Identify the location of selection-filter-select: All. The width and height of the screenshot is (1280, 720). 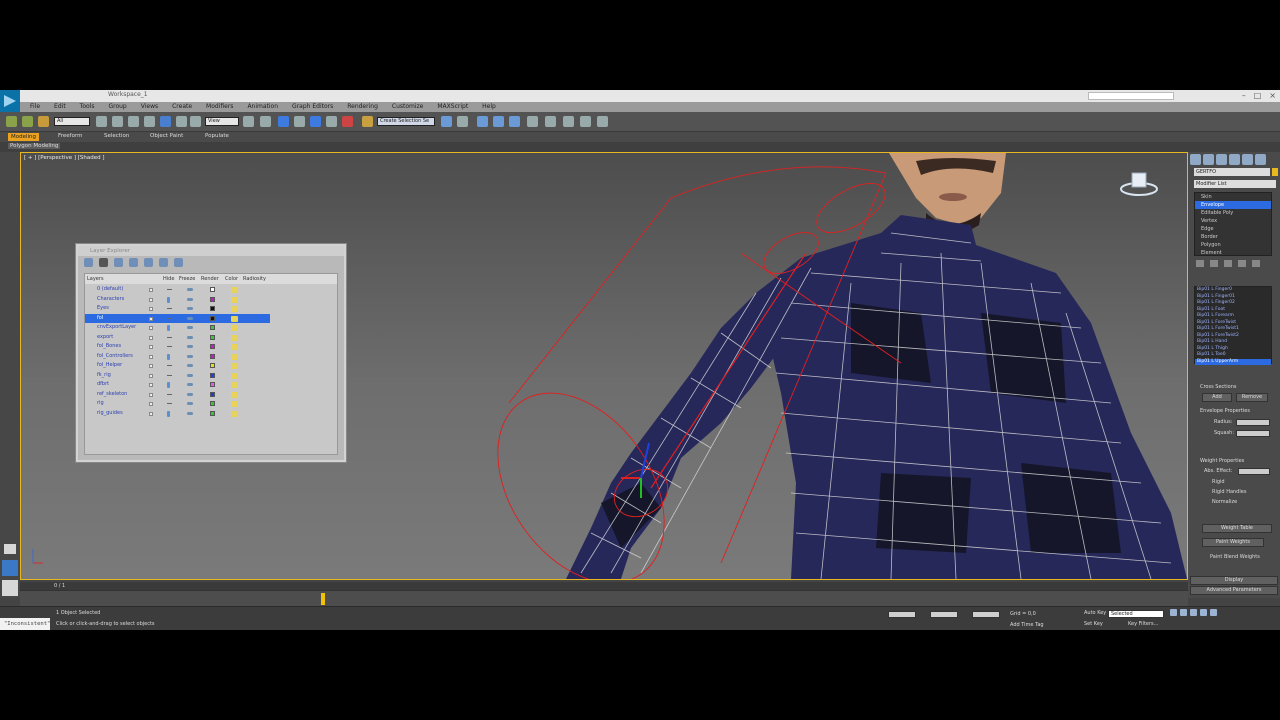
(72, 121).